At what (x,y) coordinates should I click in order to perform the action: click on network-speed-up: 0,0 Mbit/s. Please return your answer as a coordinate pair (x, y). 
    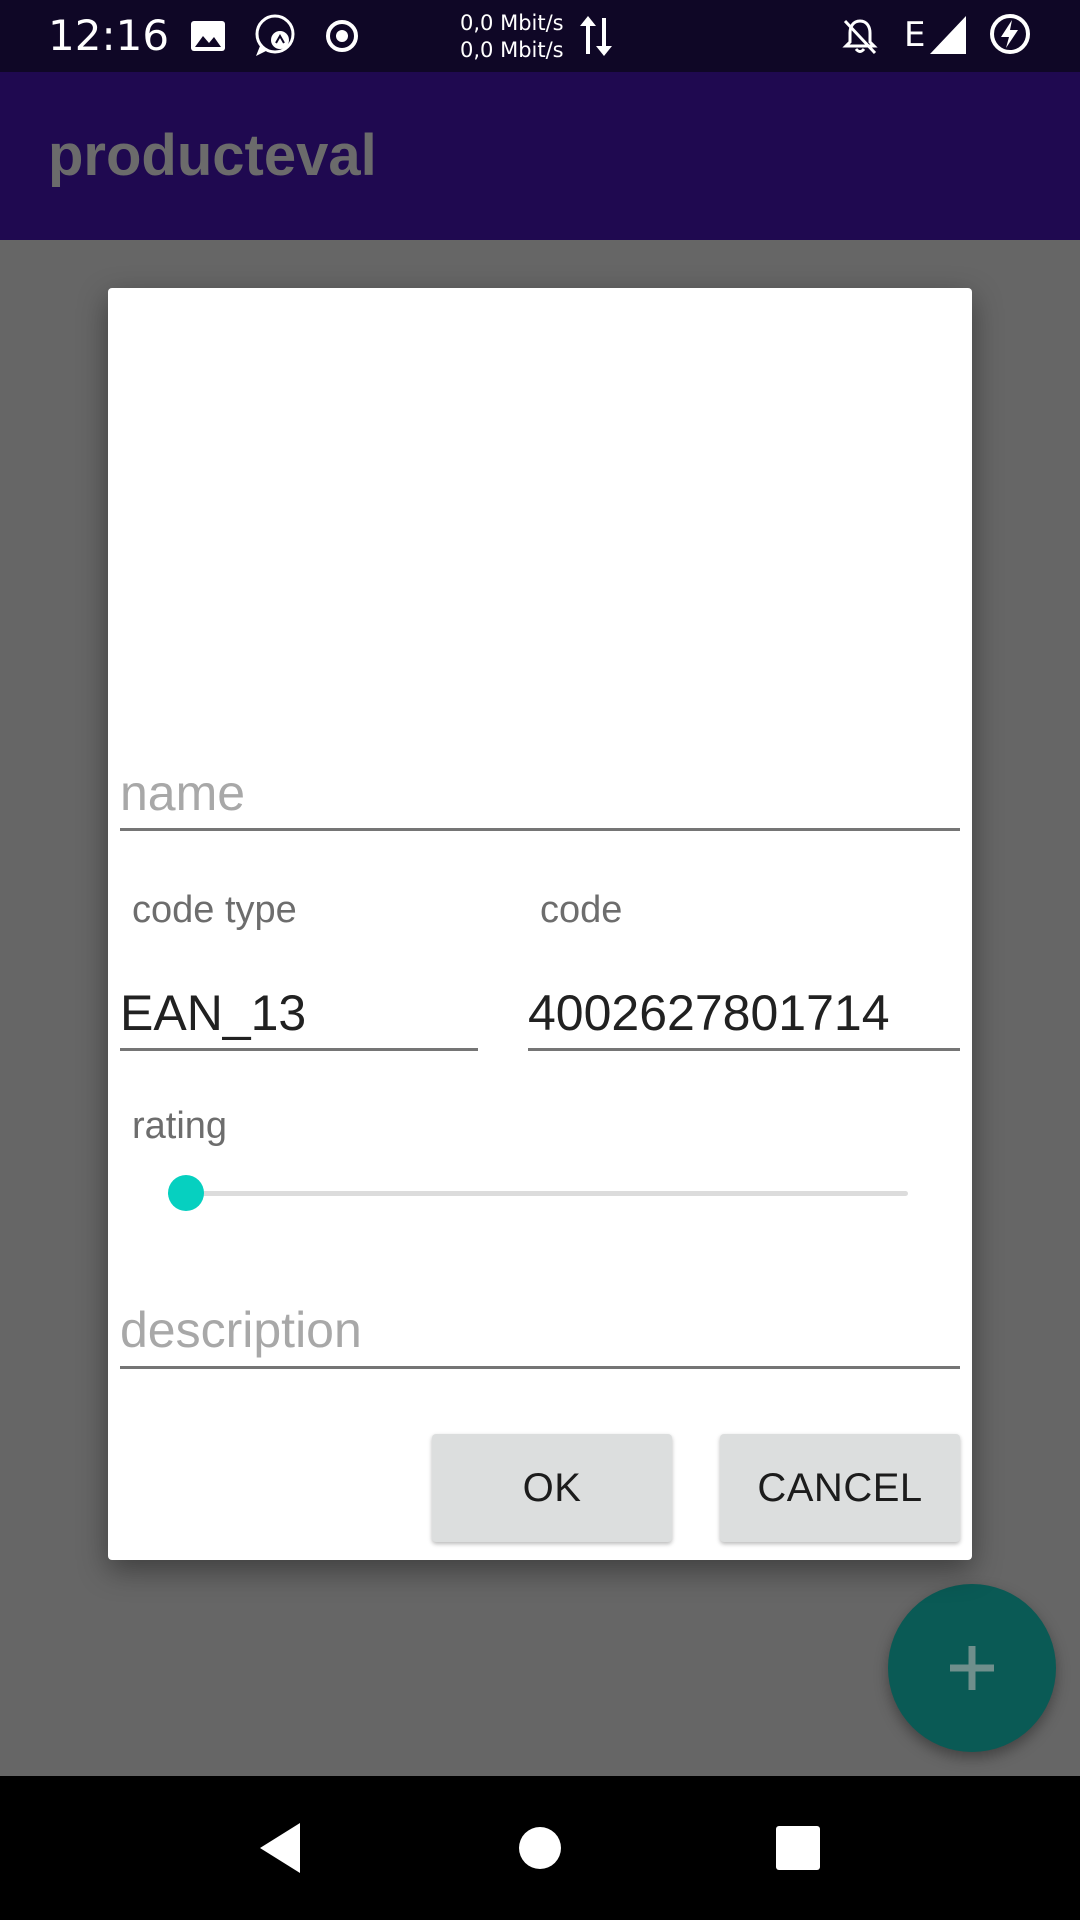
    Looking at the image, I should click on (512, 23).